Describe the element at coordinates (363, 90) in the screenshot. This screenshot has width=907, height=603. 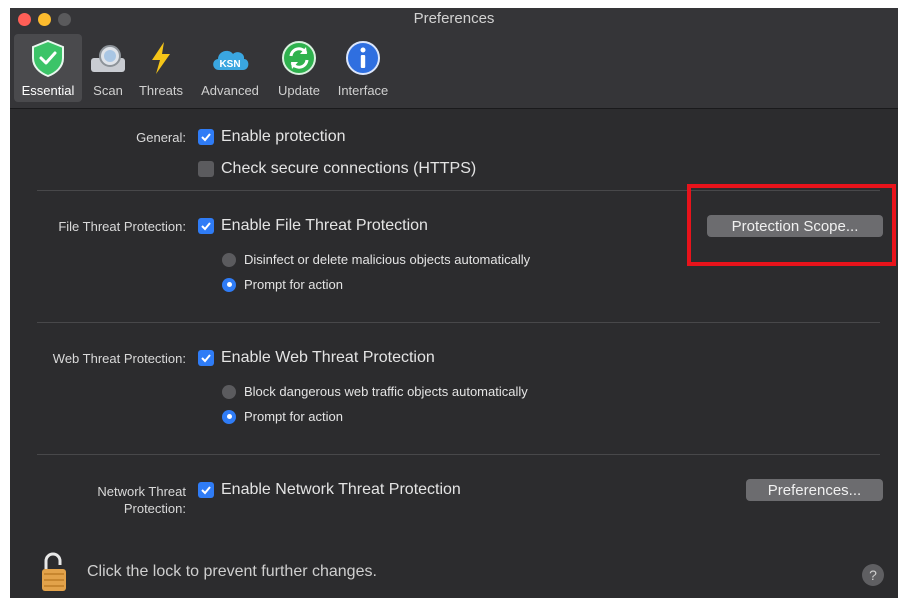
I see `tab-interface-label: Interface` at that location.